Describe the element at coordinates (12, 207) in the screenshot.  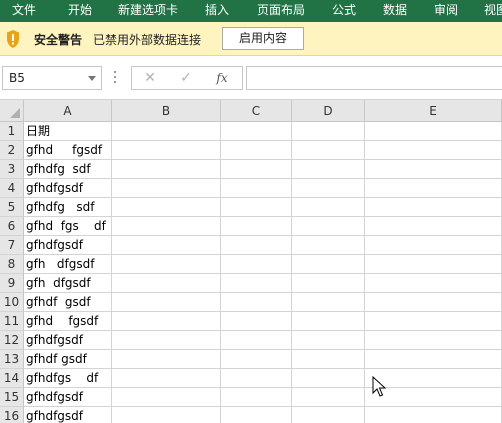
I see `row-header: 5` at that location.